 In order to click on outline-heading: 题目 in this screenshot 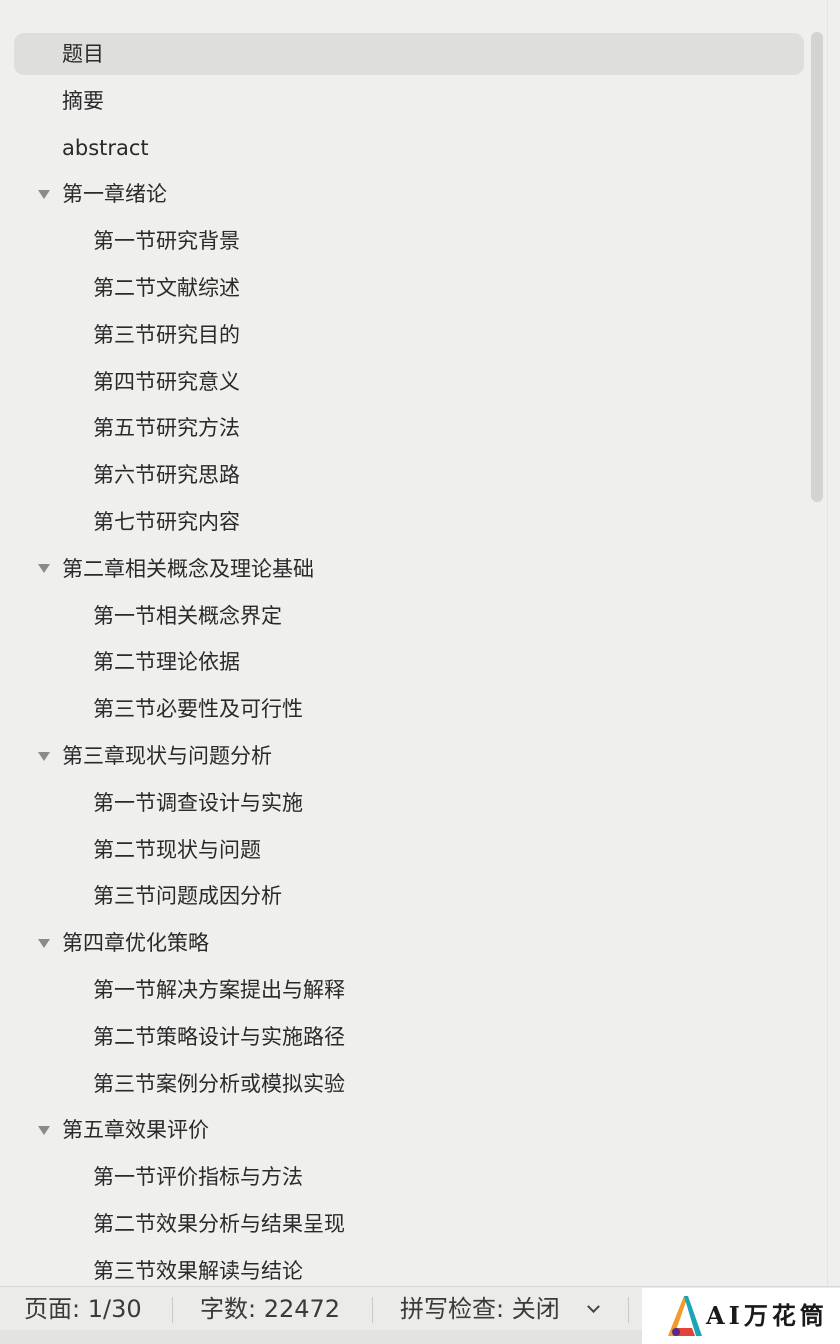, I will do `click(409, 54)`.